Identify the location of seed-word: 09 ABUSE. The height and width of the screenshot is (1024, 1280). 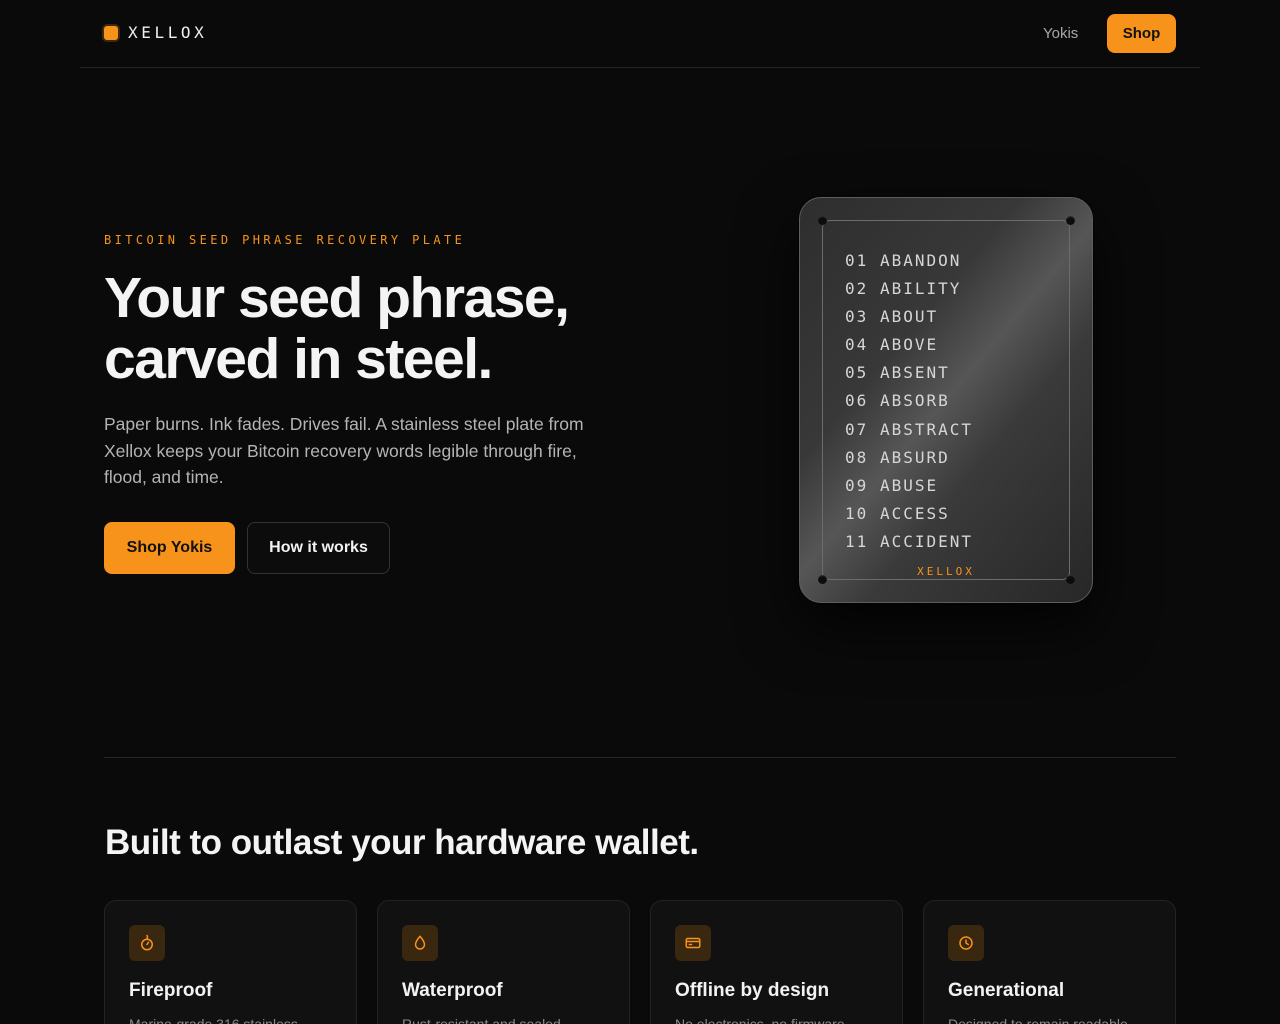
(892, 485).